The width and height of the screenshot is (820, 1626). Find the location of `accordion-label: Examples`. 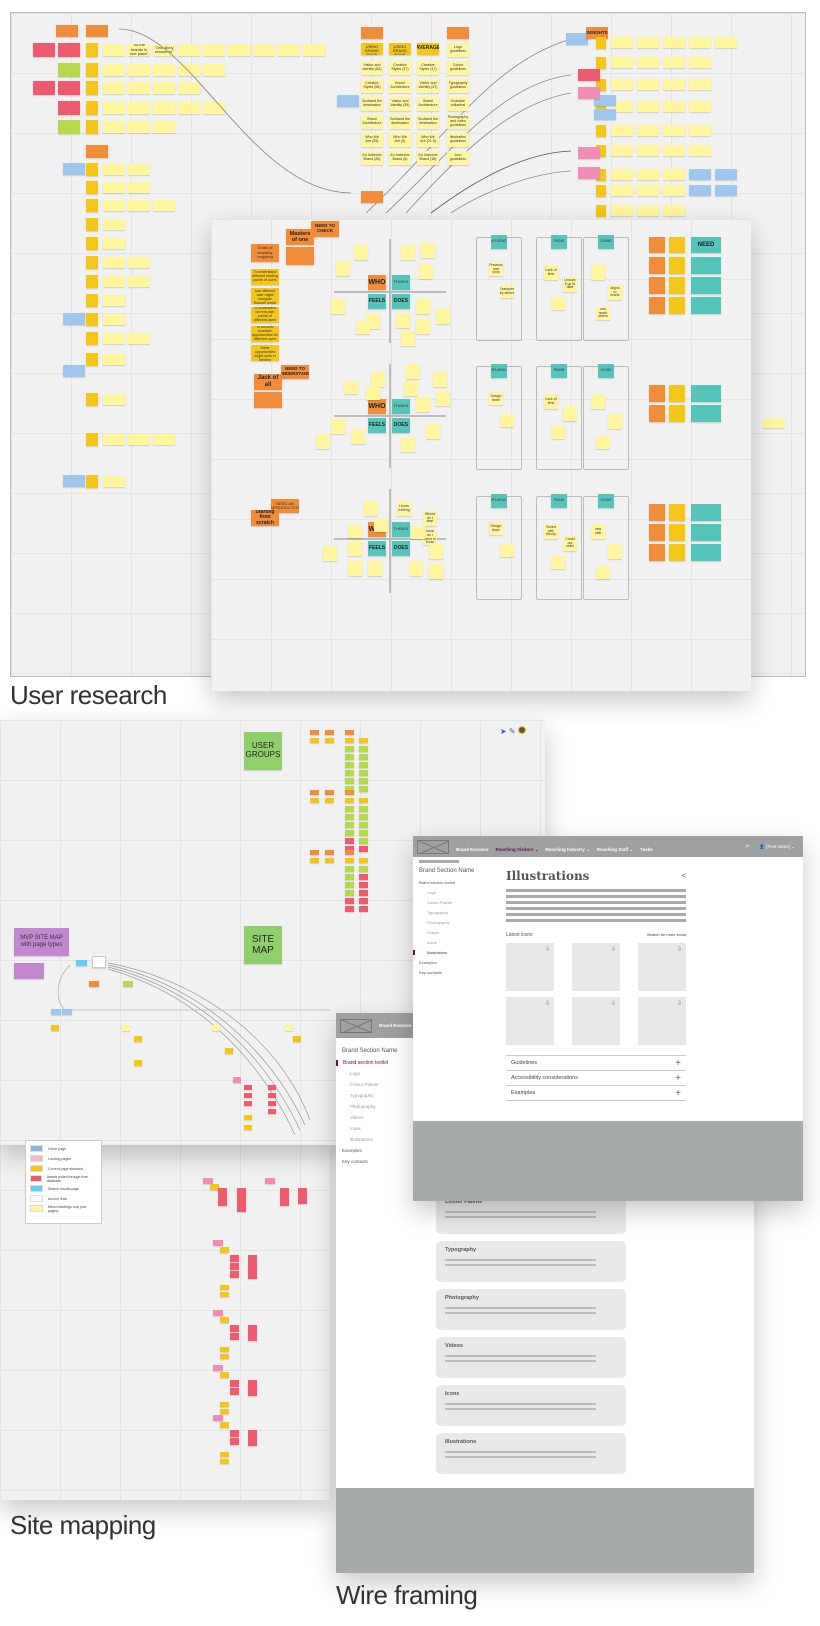

accordion-label: Examples is located at coordinates (523, 1093).